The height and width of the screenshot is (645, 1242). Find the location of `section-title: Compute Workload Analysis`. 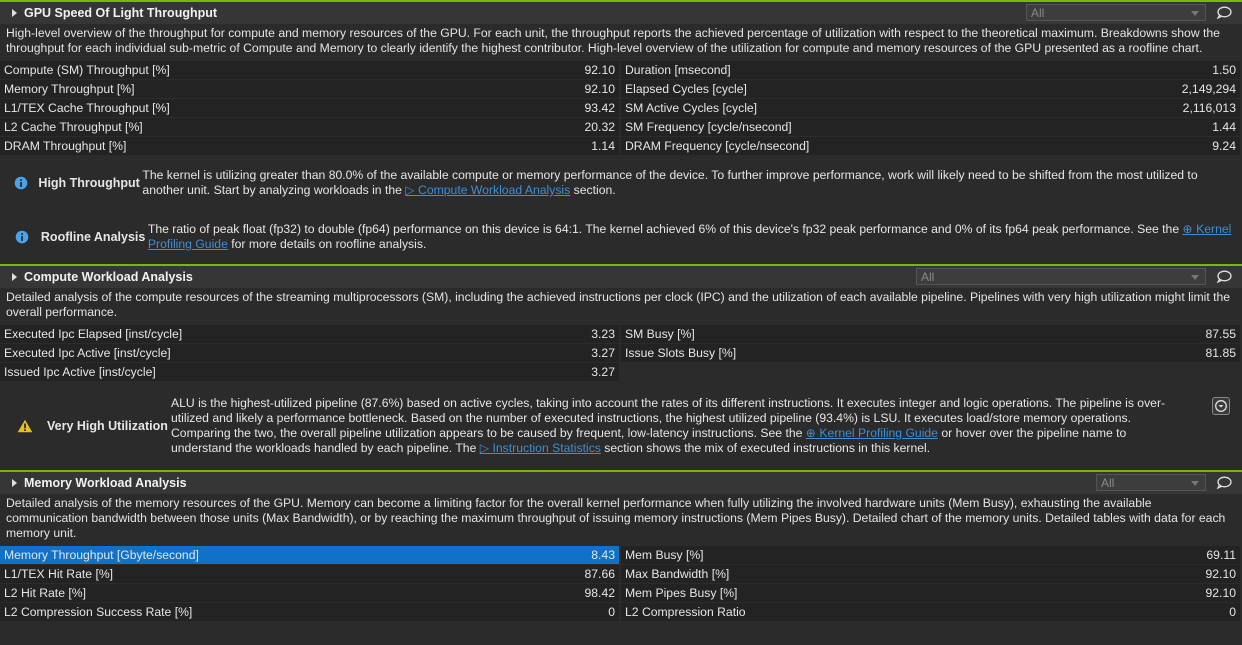

section-title: Compute Workload Analysis is located at coordinates (108, 277).